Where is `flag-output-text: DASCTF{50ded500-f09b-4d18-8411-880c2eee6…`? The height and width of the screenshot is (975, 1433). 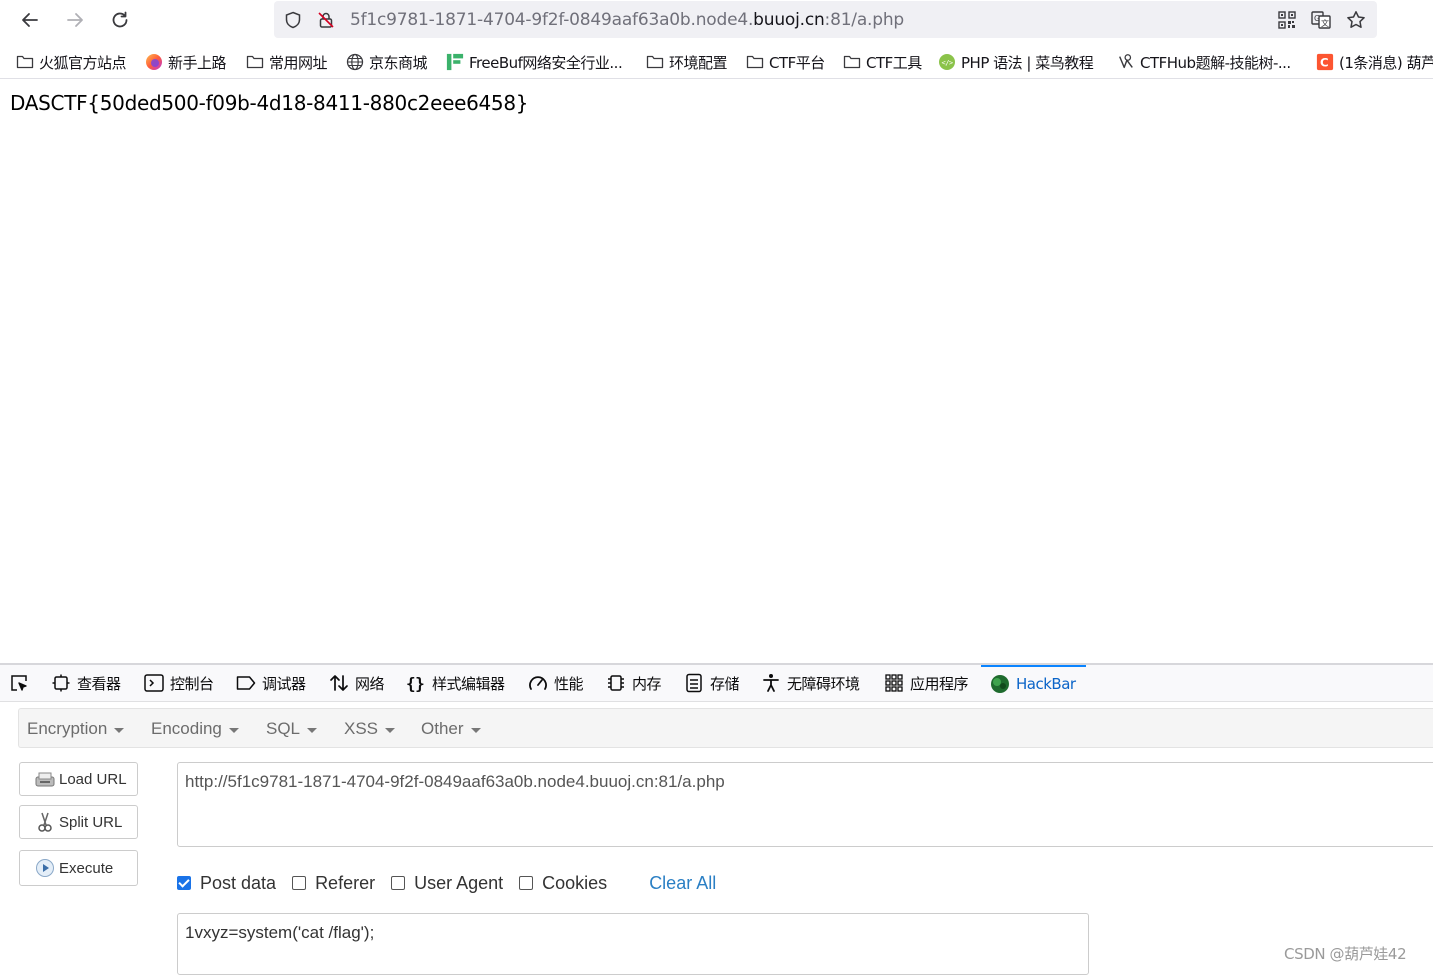 flag-output-text: DASCTF{50ded500-f09b-4d18-8411-880c2eee6… is located at coordinates (269, 103).